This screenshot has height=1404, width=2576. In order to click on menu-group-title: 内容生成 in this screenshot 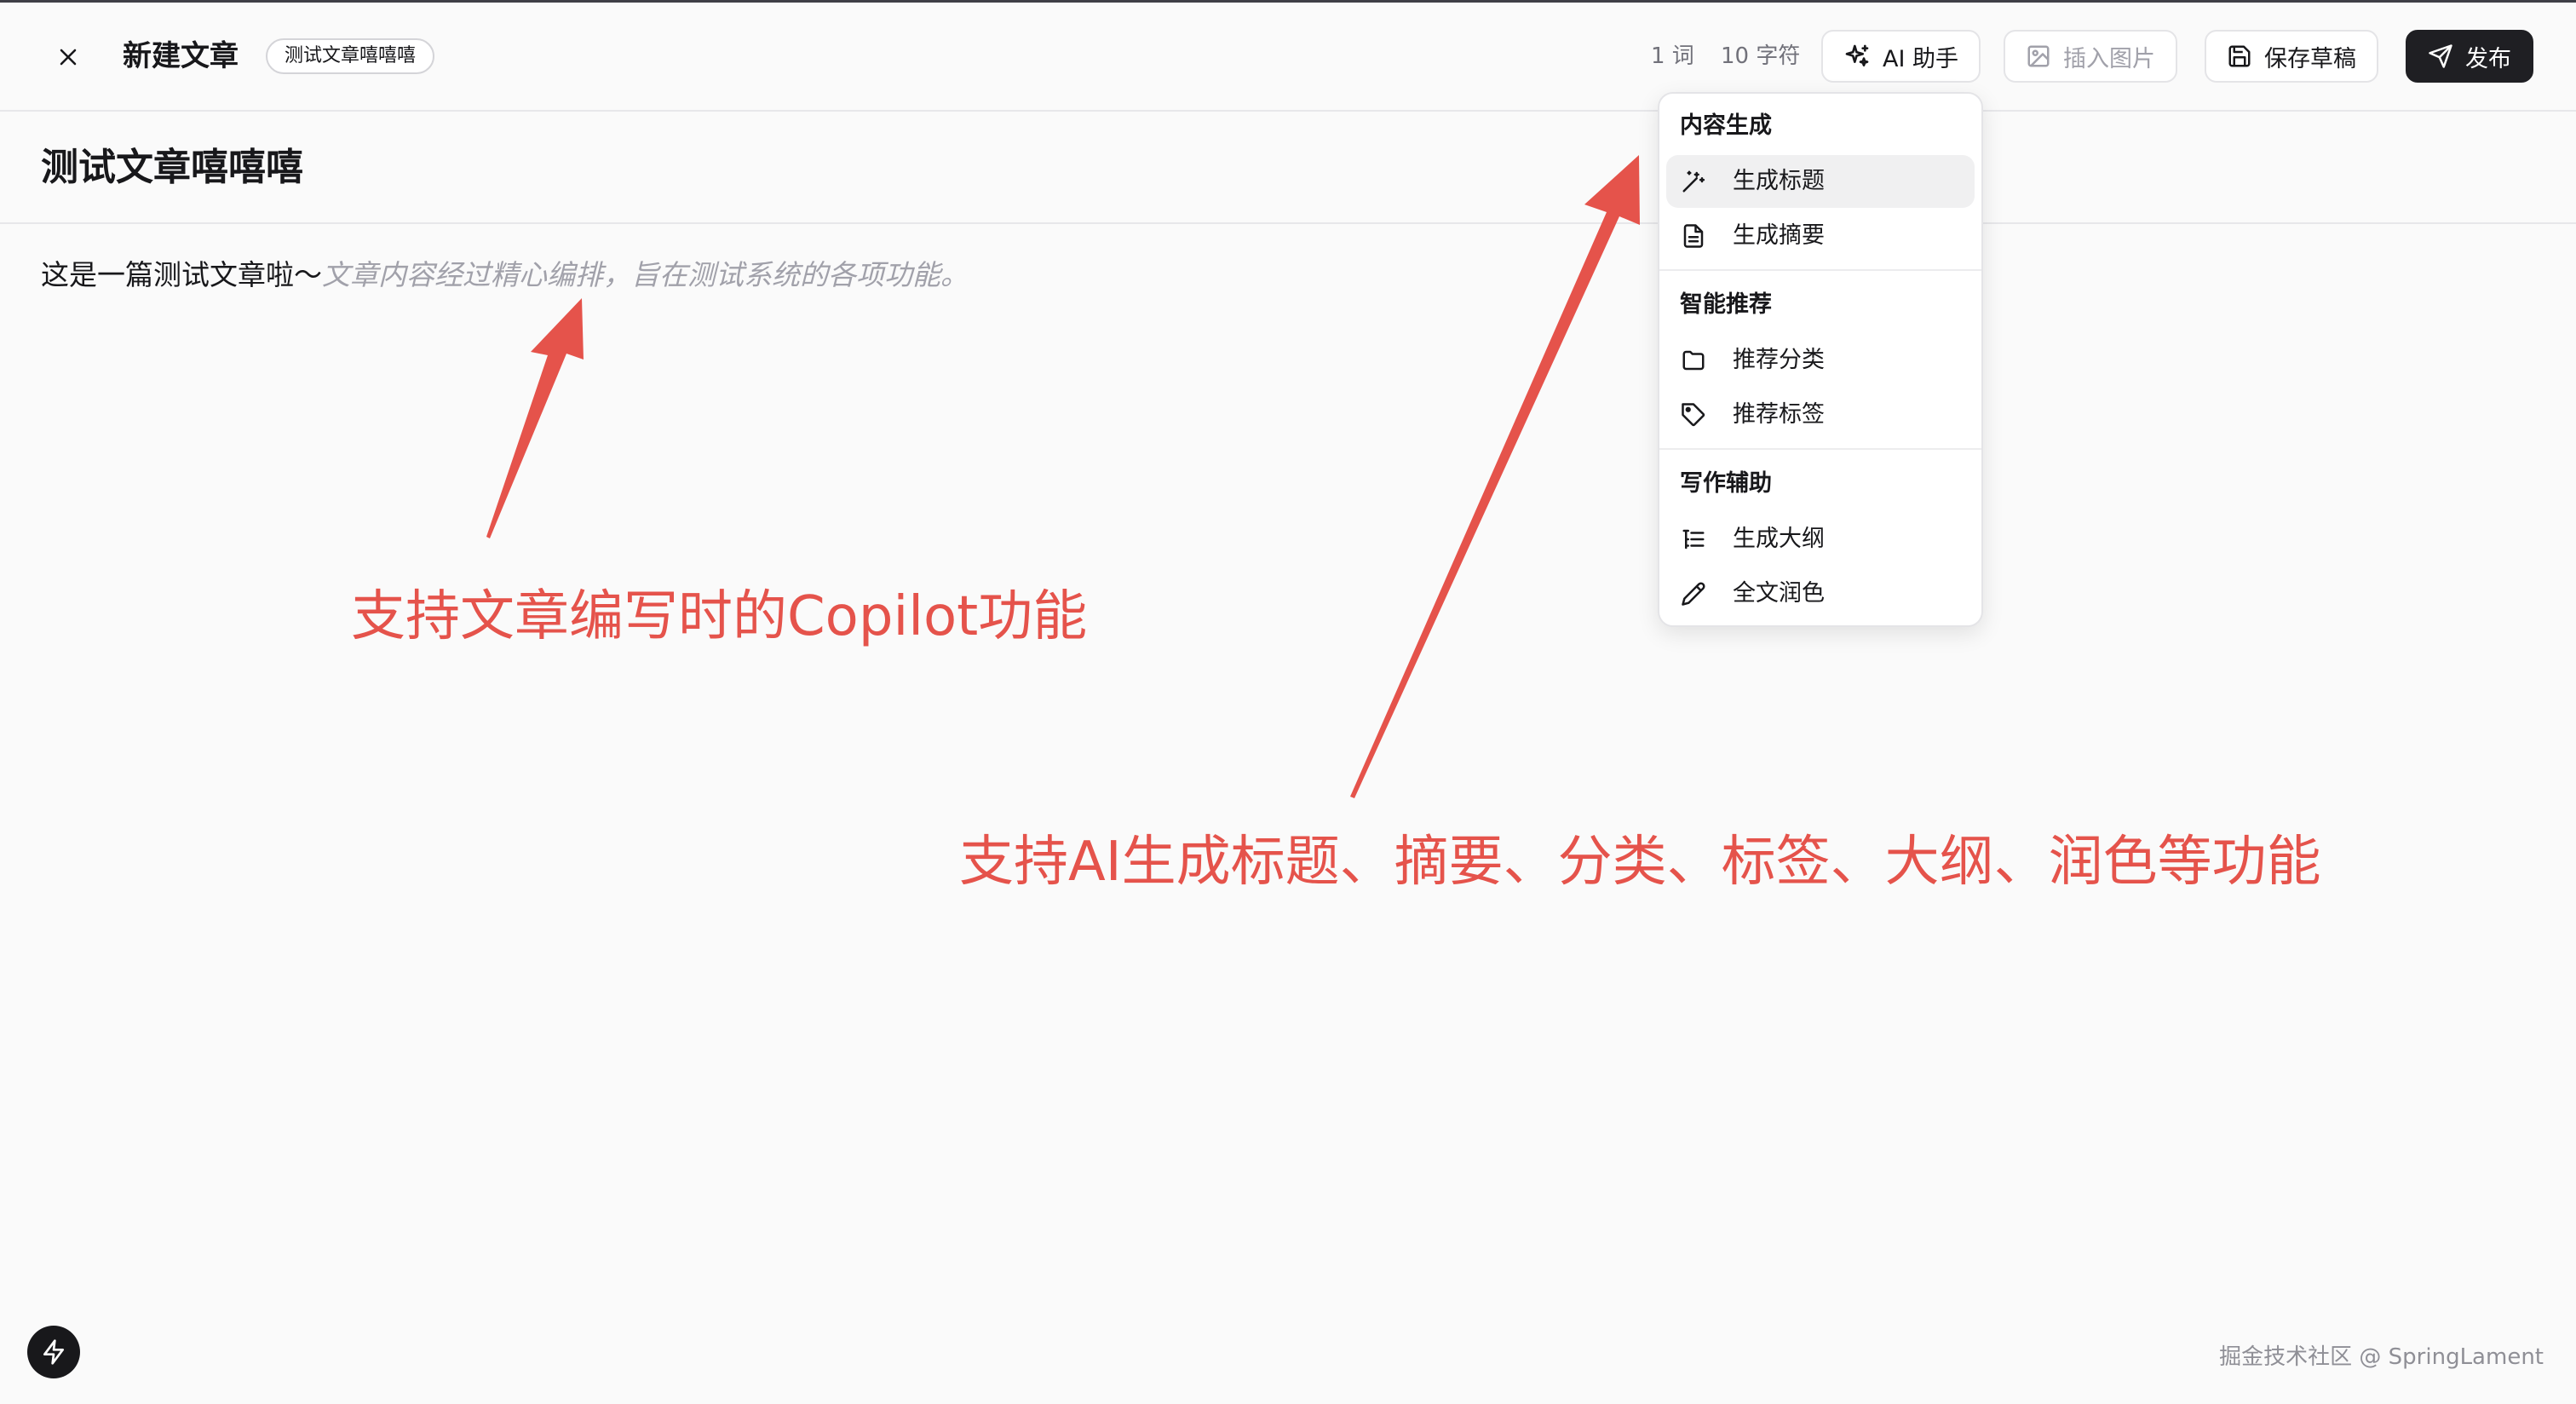, I will do `click(1726, 125)`.